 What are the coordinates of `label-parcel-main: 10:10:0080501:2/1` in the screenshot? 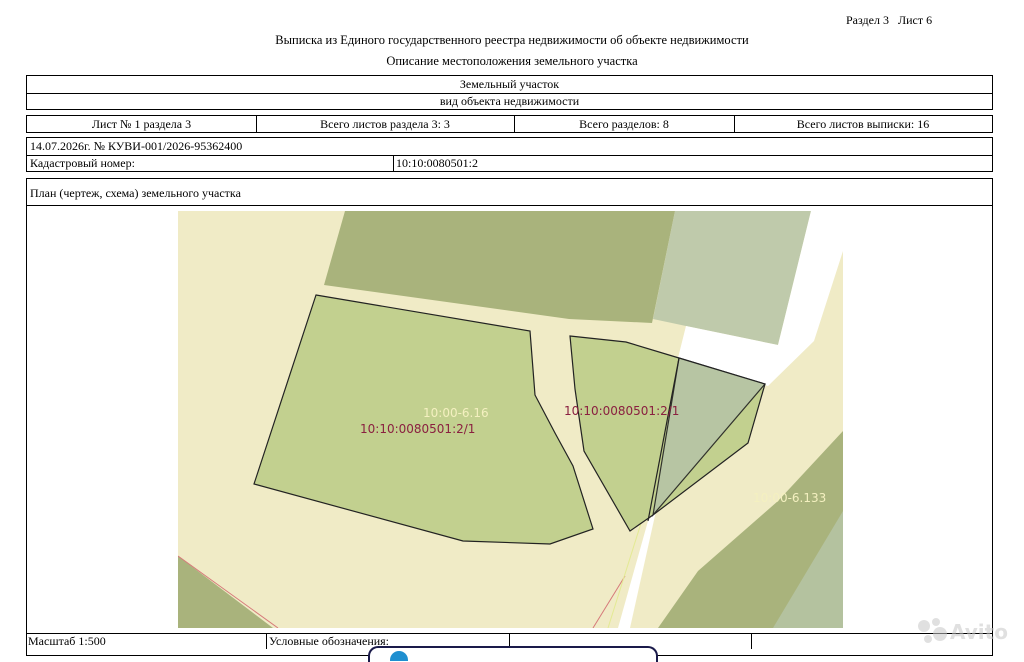 It's located at (417, 429).